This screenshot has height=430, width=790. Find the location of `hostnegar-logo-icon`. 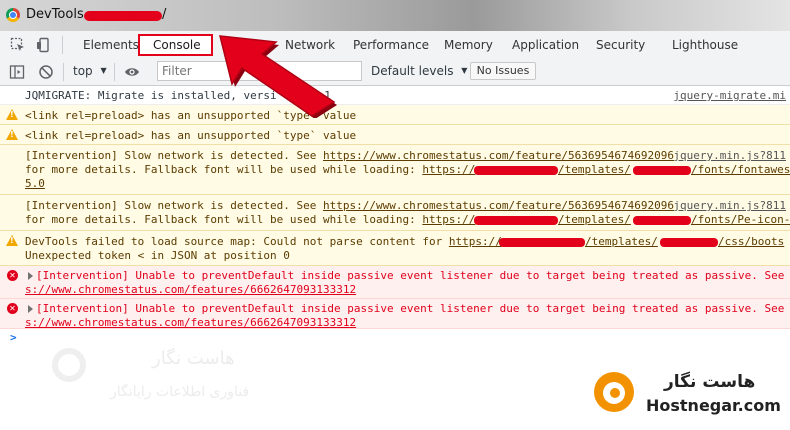

hostnegar-logo-icon is located at coordinates (614, 392).